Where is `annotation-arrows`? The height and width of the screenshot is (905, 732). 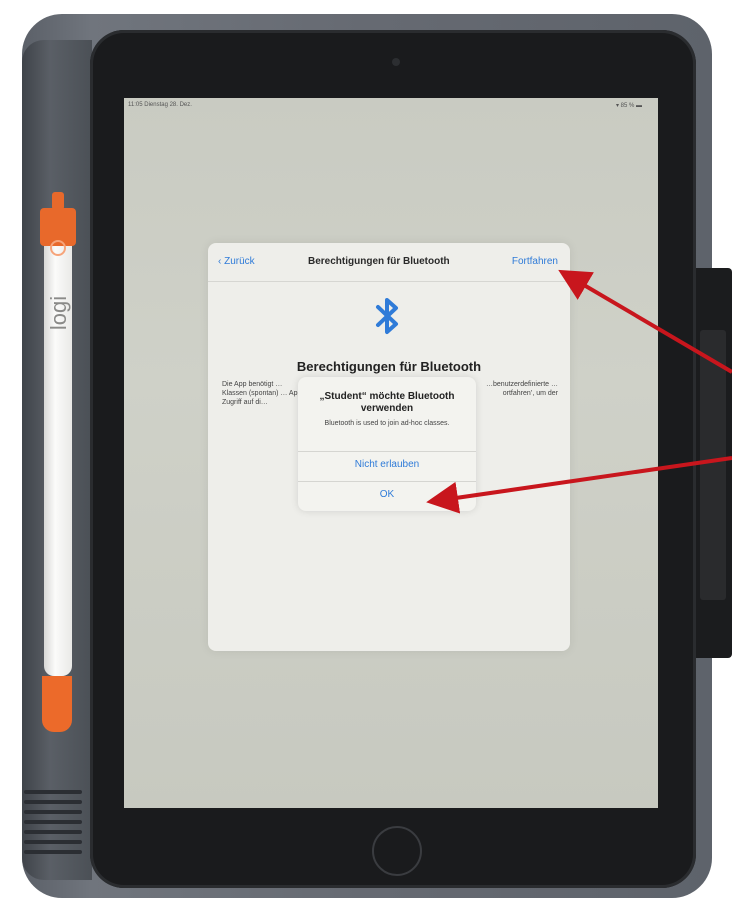
annotation-arrows is located at coordinates (579, 391).